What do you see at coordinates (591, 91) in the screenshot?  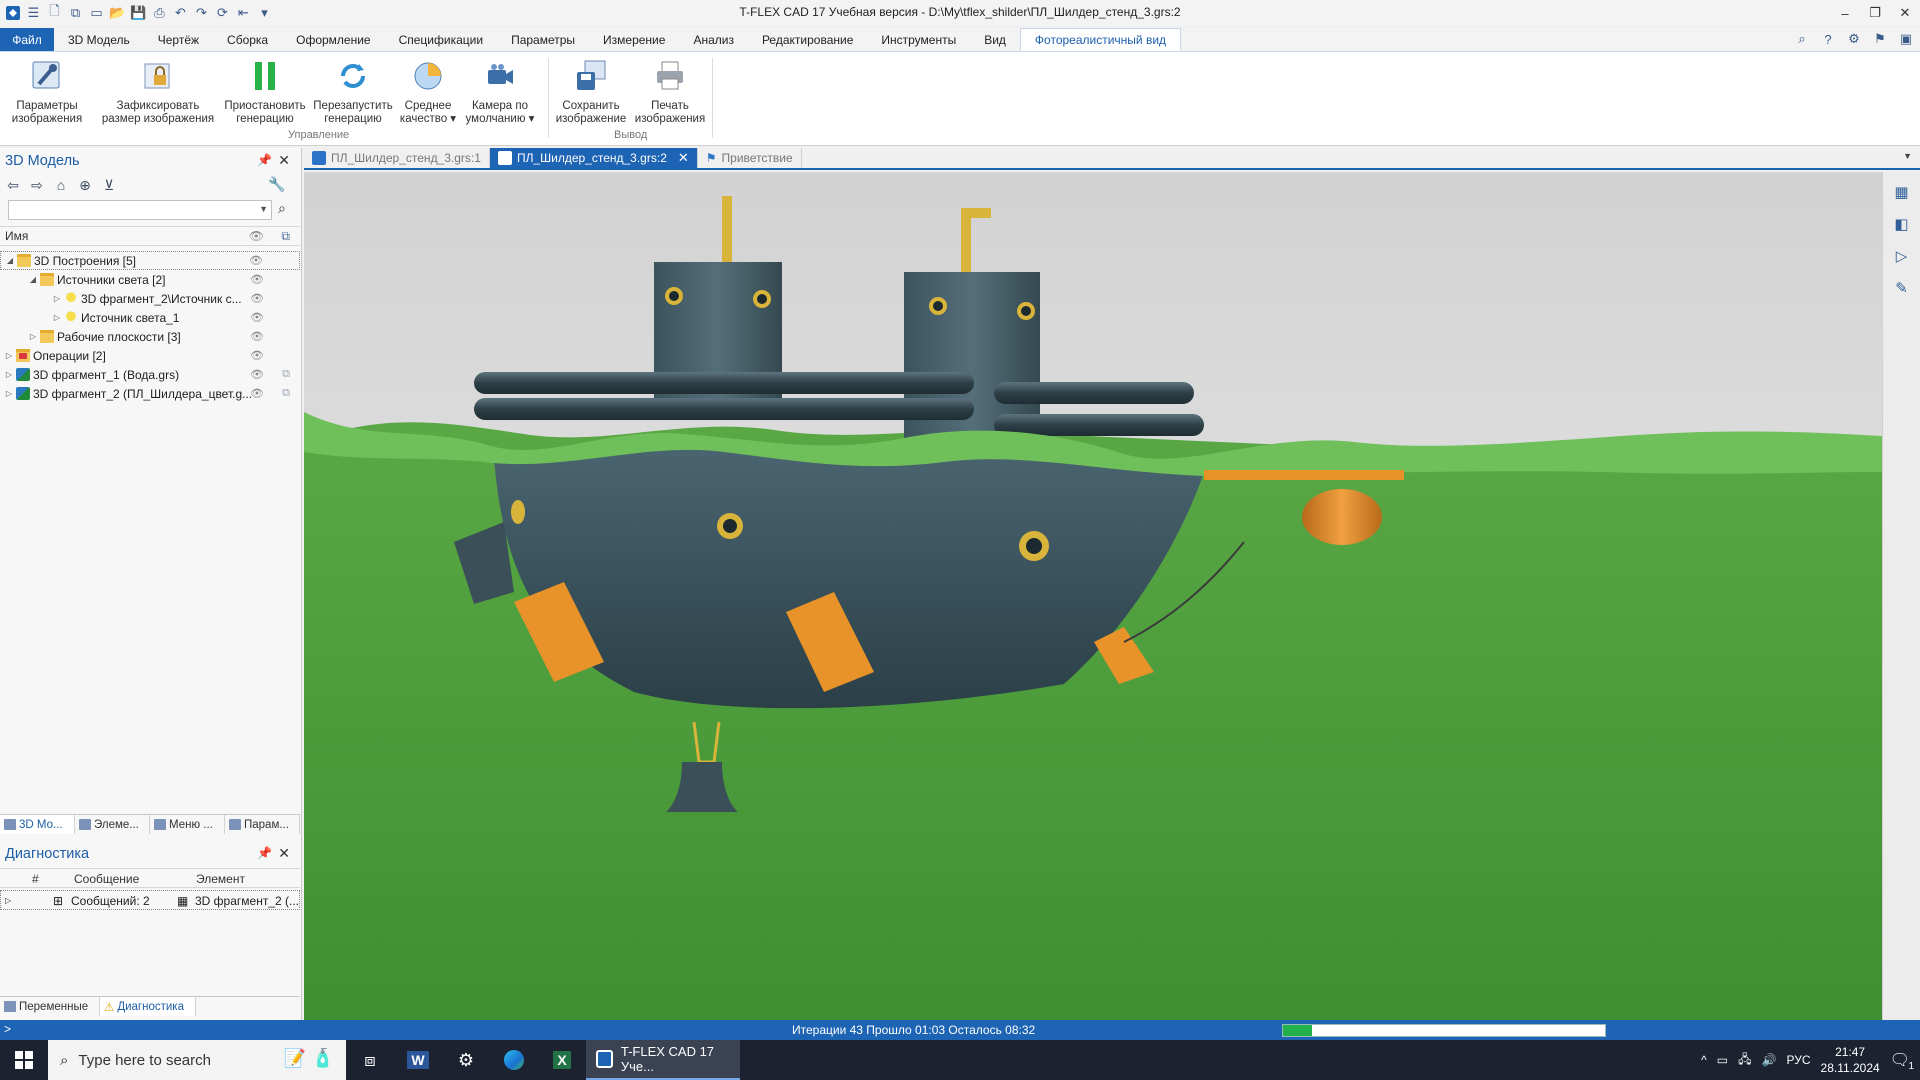 I see `save-image-button: Сохранить изображение` at bounding box center [591, 91].